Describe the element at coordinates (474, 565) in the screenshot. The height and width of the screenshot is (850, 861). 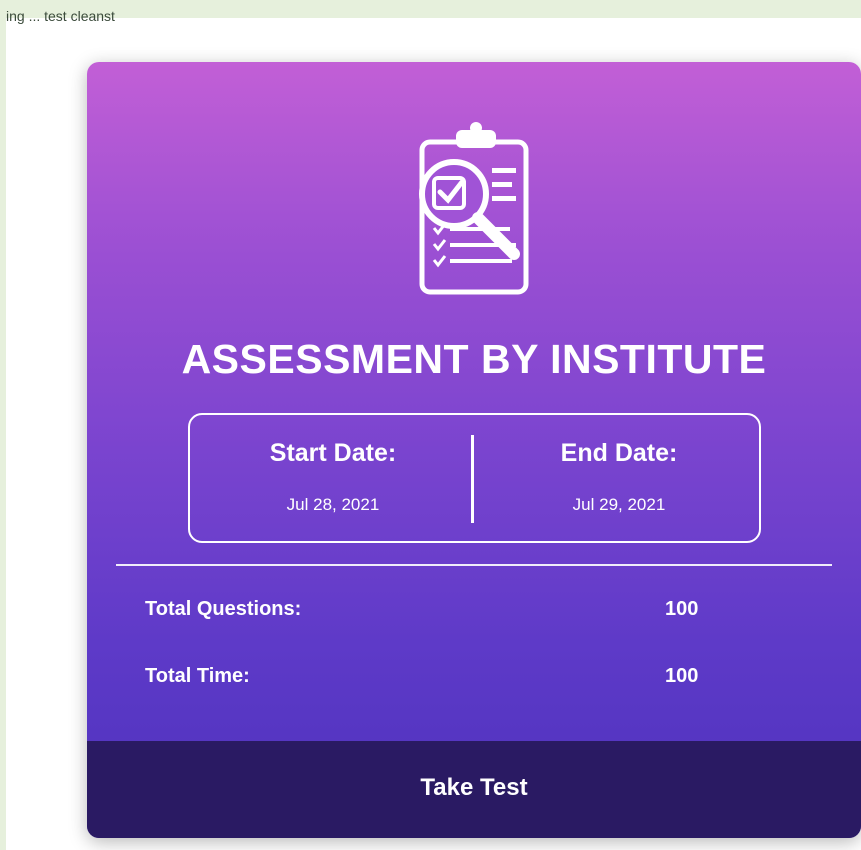
I see `section-divider` at that location.